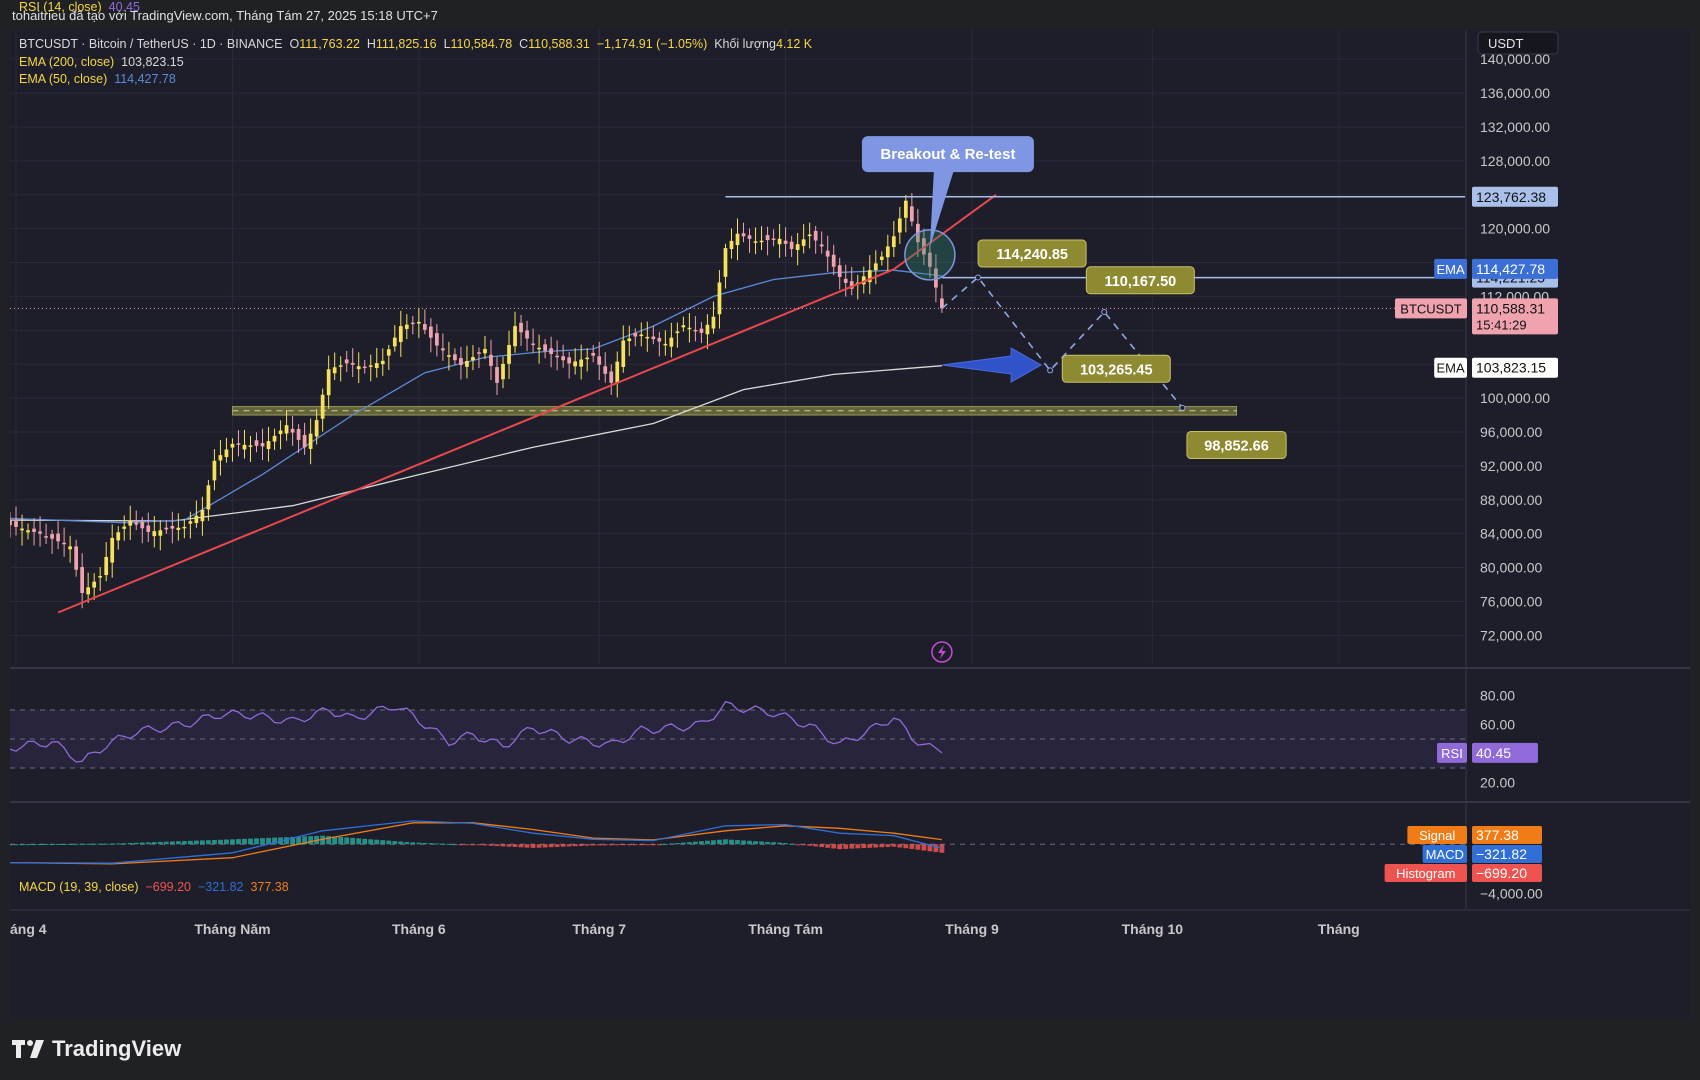 Image resolution: width=1700 pixels, height=1080 pixels. I want to click on tradingview-logo-icon, so click(28, 1049).